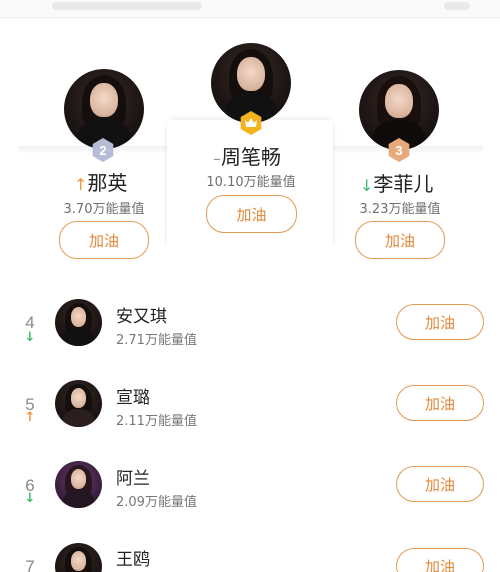 The image size is (500, 572). I want to click on trend-same-icon: –, so click(217, 158).